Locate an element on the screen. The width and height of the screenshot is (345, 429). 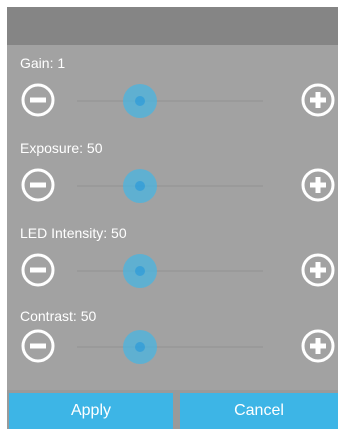
led-intensity-slider-thumb is located at coordinates (140, 271).